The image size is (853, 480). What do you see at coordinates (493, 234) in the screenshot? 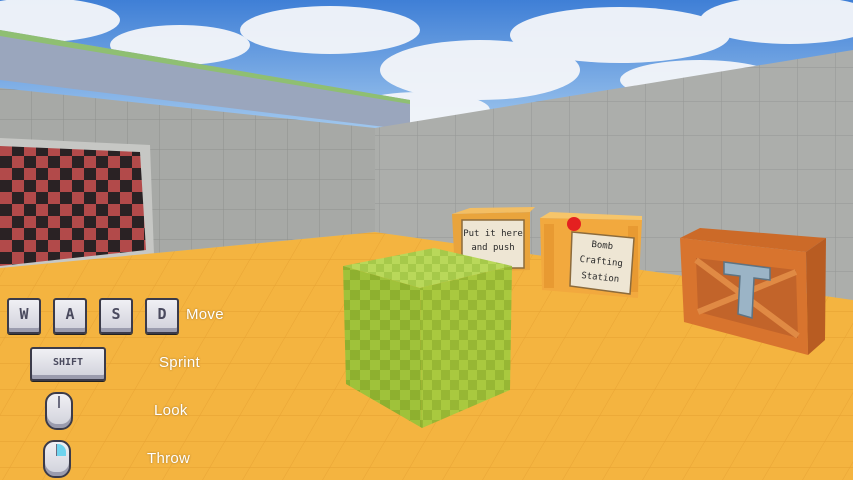
I see `crate-sign-text: Put it here` at bounding box center [493, 234].